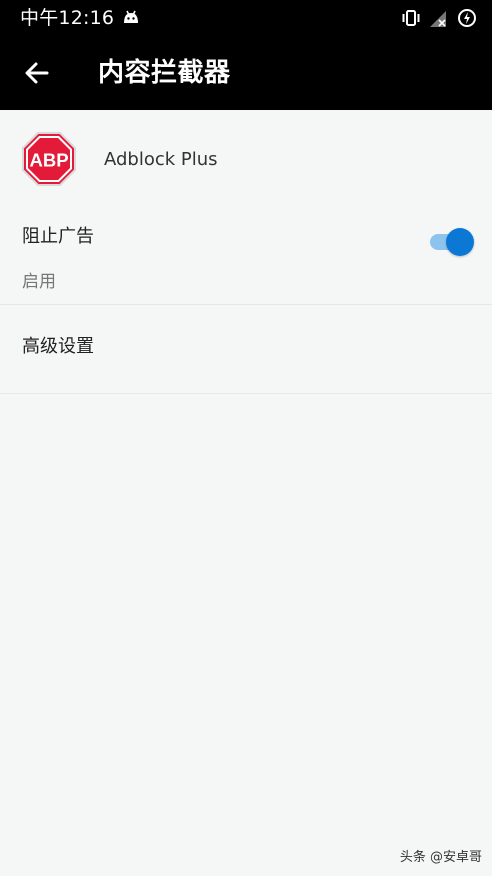 This screenshot has width=492, height=876. I want to click on no-signal-icon, so click(438, 19).